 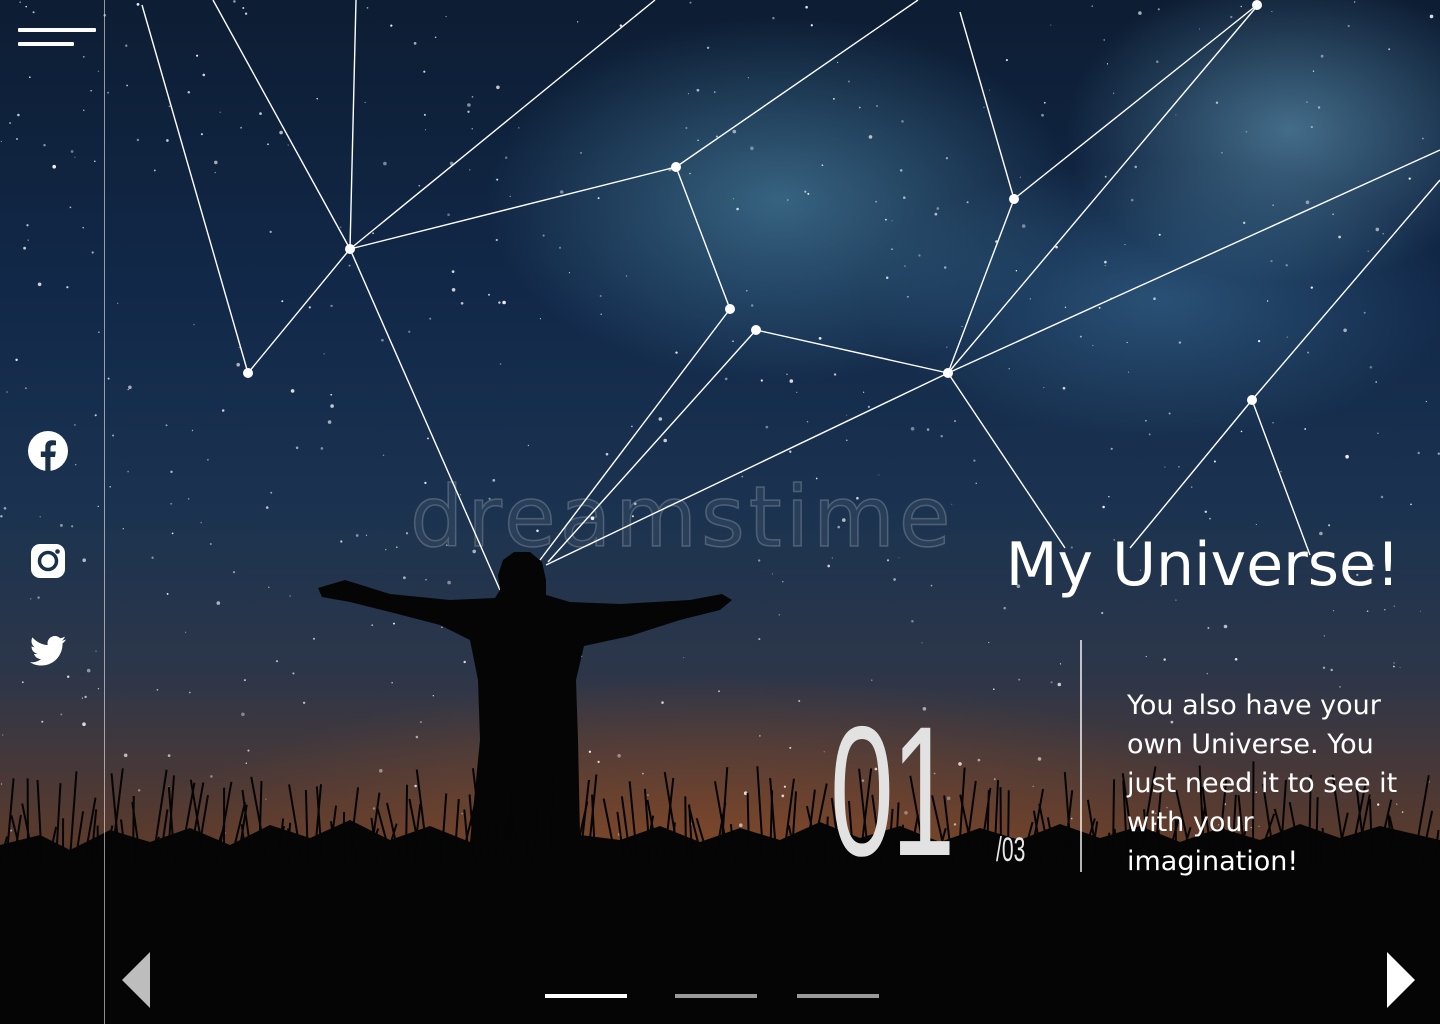 What do you see at coordinates (892, 792) in the screenshot?
I see `slide-current-number: 01` at bounding box center [892, 792].